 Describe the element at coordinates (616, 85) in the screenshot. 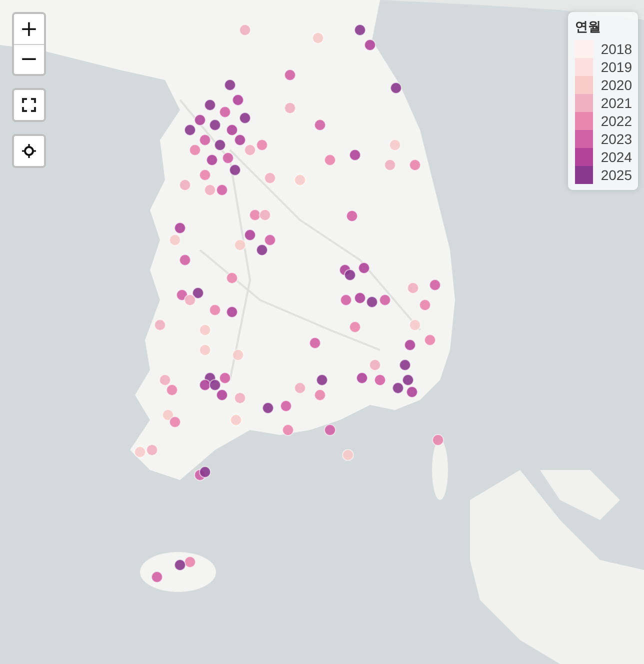

I see `legend-label: 2020` at that location.